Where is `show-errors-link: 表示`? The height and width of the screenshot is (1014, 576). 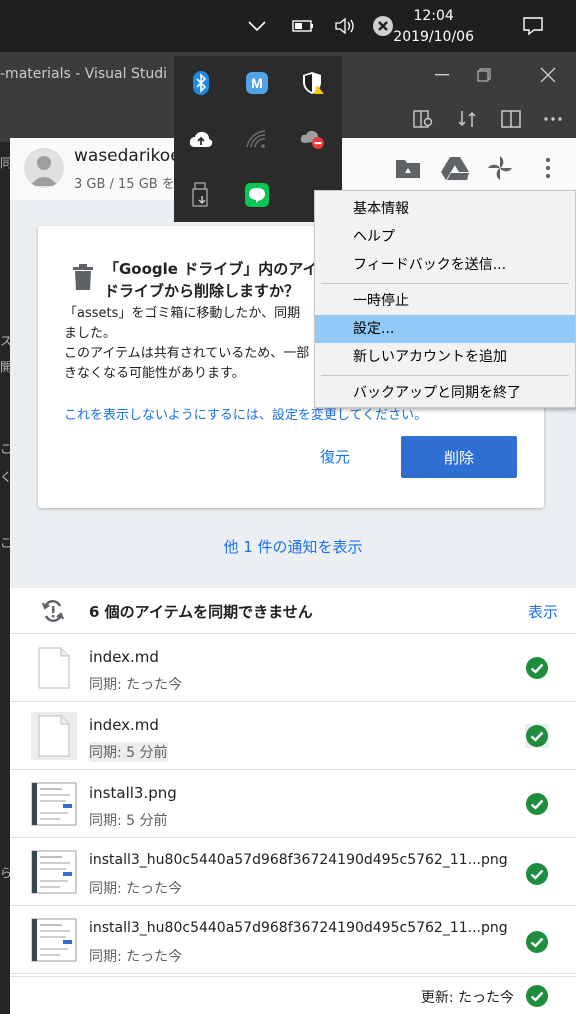
show-errors-link: 表示 is located at coordinates (543, 611).